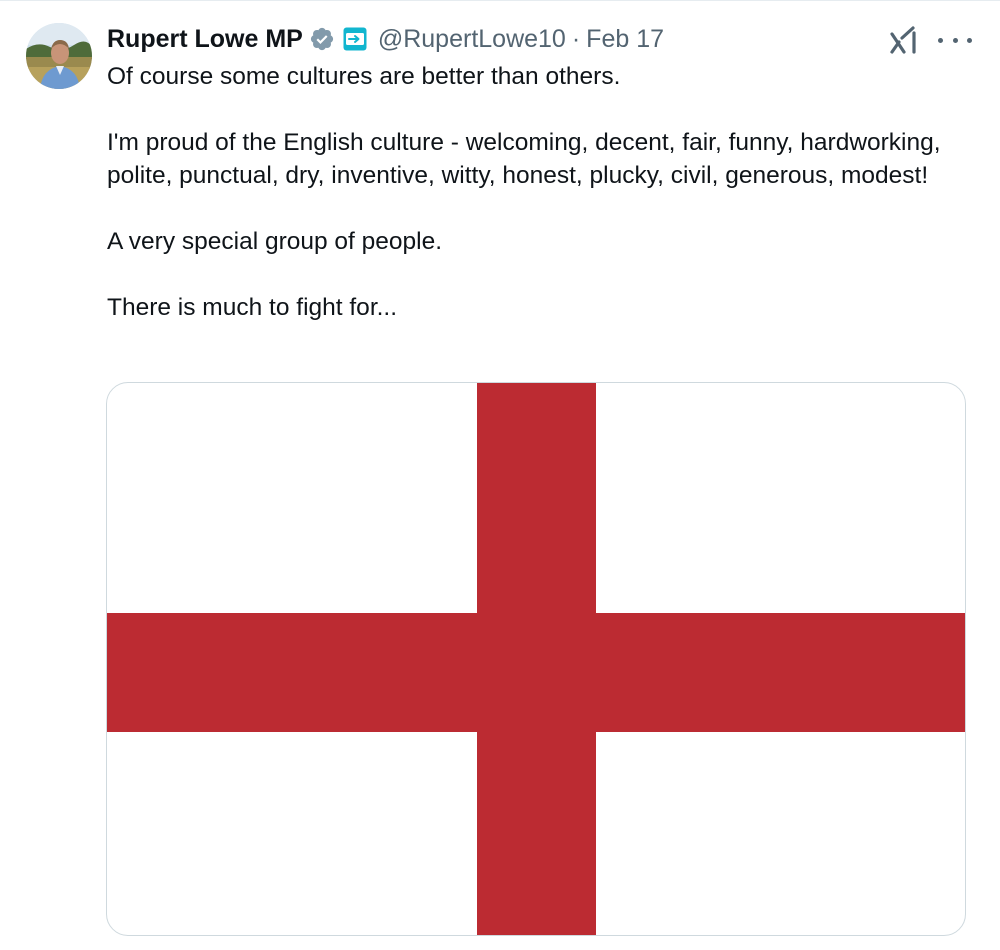  Describe the element at coordinates (536, 672) in the screenshot. I see `flag-cross-horizontal` at that location.